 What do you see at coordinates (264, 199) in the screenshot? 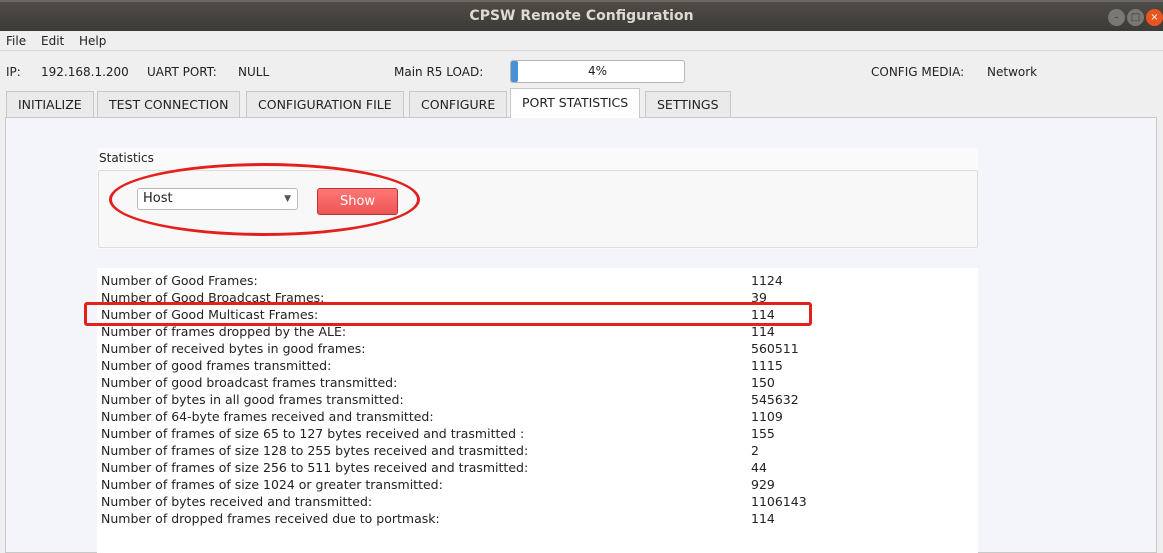
I see `highlight-ellipse` at bounding box center [264, 199].